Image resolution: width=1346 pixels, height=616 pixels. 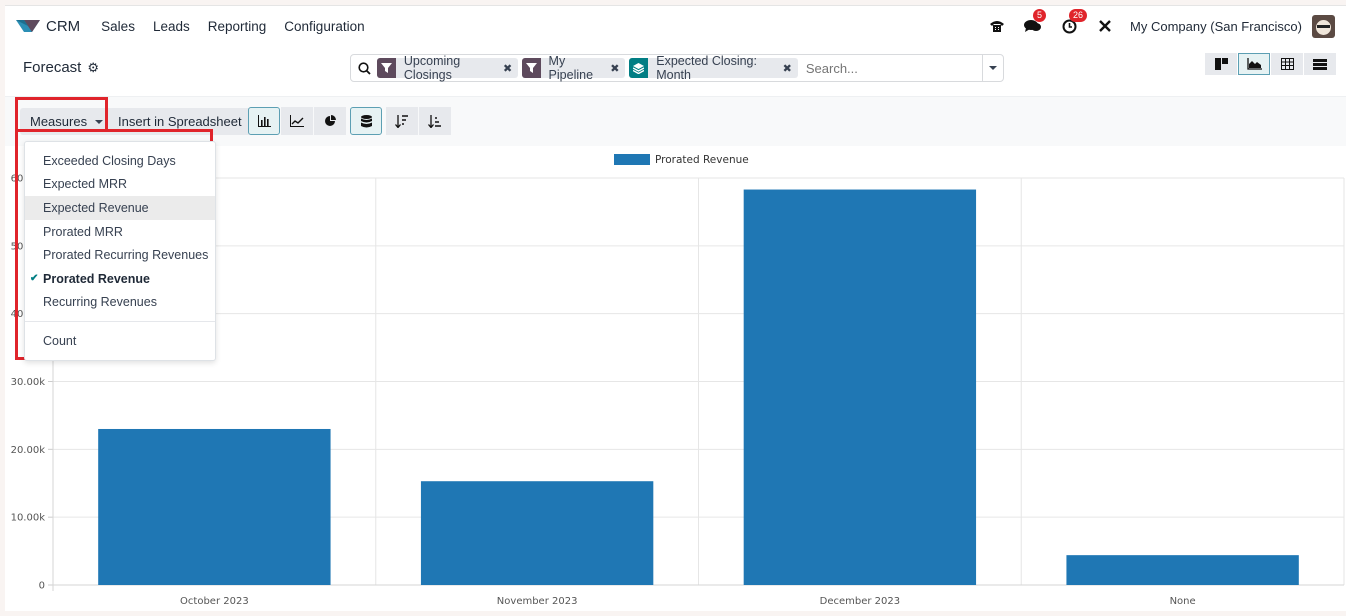 I want to click on view-graph-button, so click(x=1254, y=64).